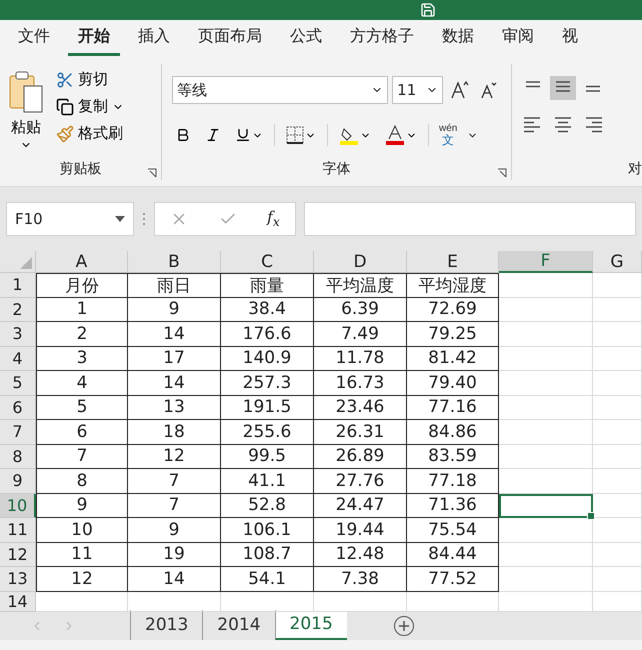 This screenshot has height=650, width=642. What do you see at coordinates (417, 90) in the screenshot?
I see `font-size-field: 11` at bounding box center [417, 90].